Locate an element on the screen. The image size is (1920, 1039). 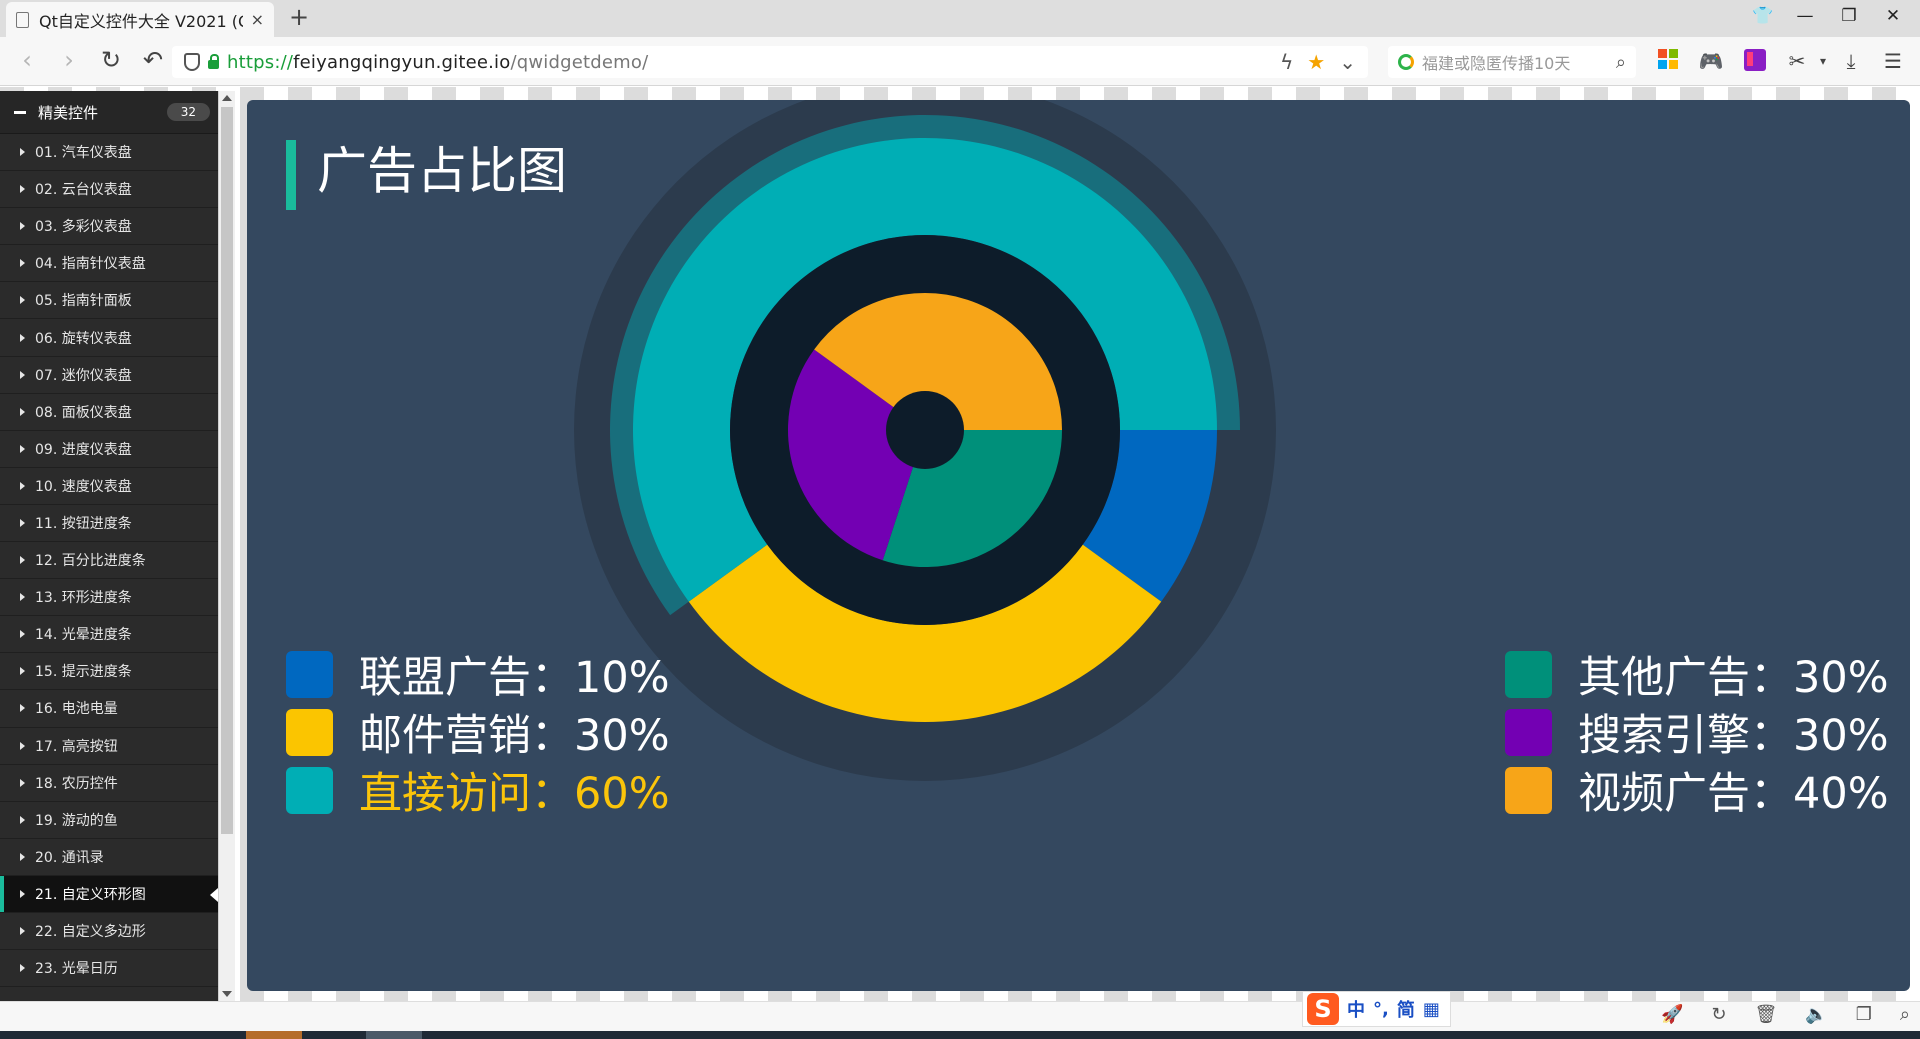
ime-grid-icon: ▦ is located at coordinates (1431, 1009).